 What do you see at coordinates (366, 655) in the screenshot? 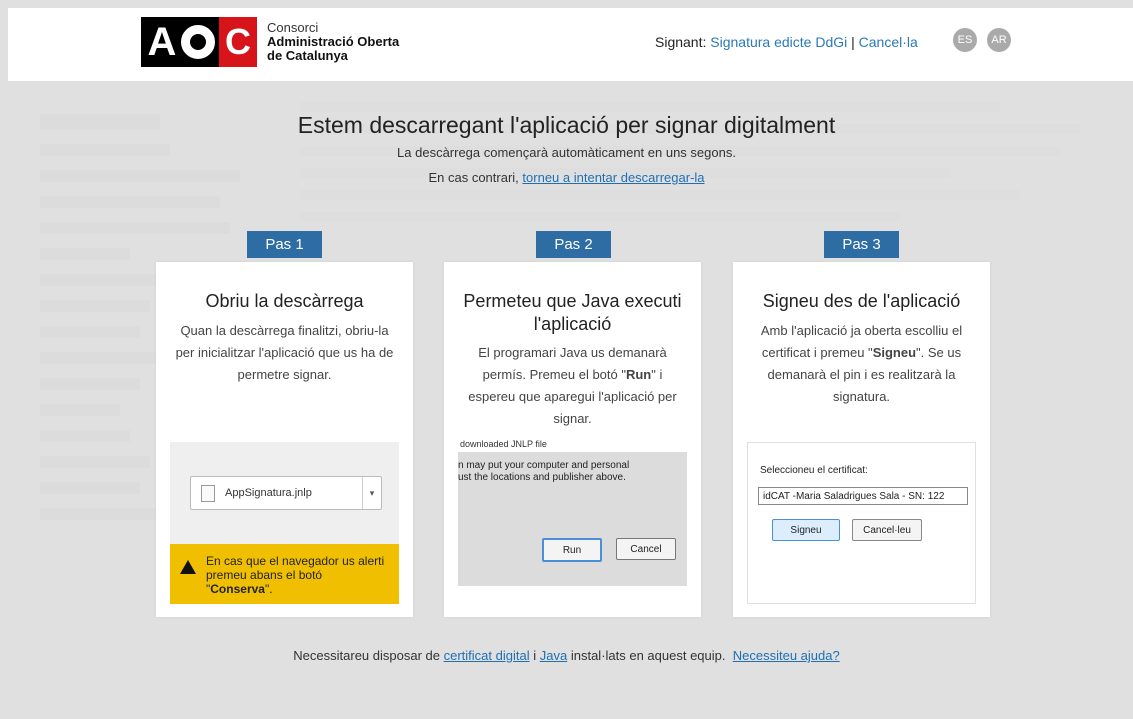
I see `requirements-prefix: Necessitareu disposar de` at bounding box center [366, 655].